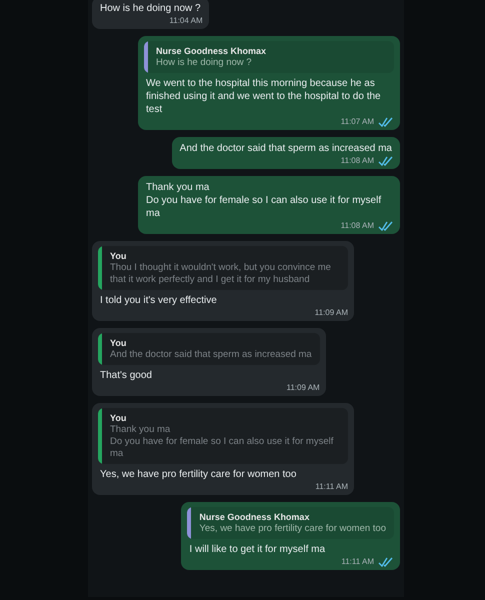  I want to click on quoted-message: Nurse Goodness Khomax Yes, we have pro fertility care for women too, so click(290, 523).